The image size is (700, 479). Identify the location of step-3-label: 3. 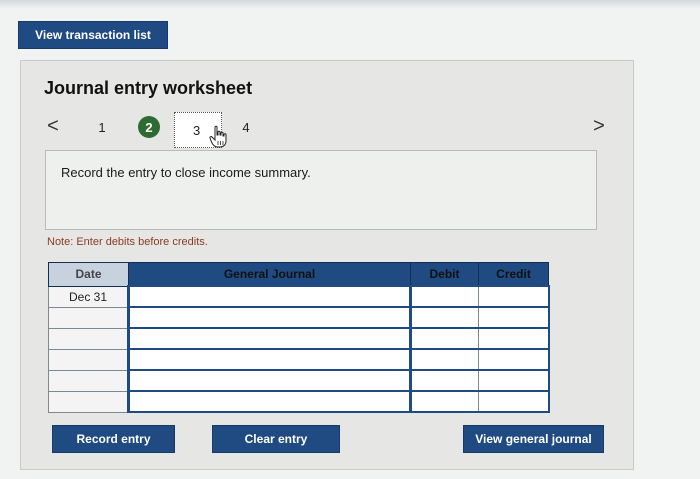
(197, 130).